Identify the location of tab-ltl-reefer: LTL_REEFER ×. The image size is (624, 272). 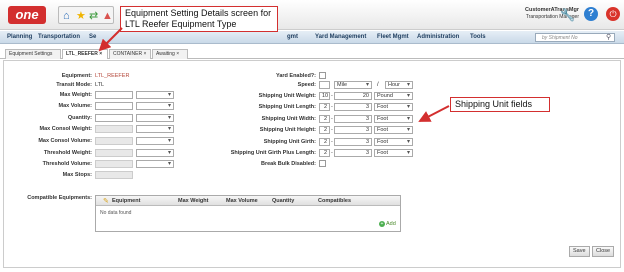
(85, 54).